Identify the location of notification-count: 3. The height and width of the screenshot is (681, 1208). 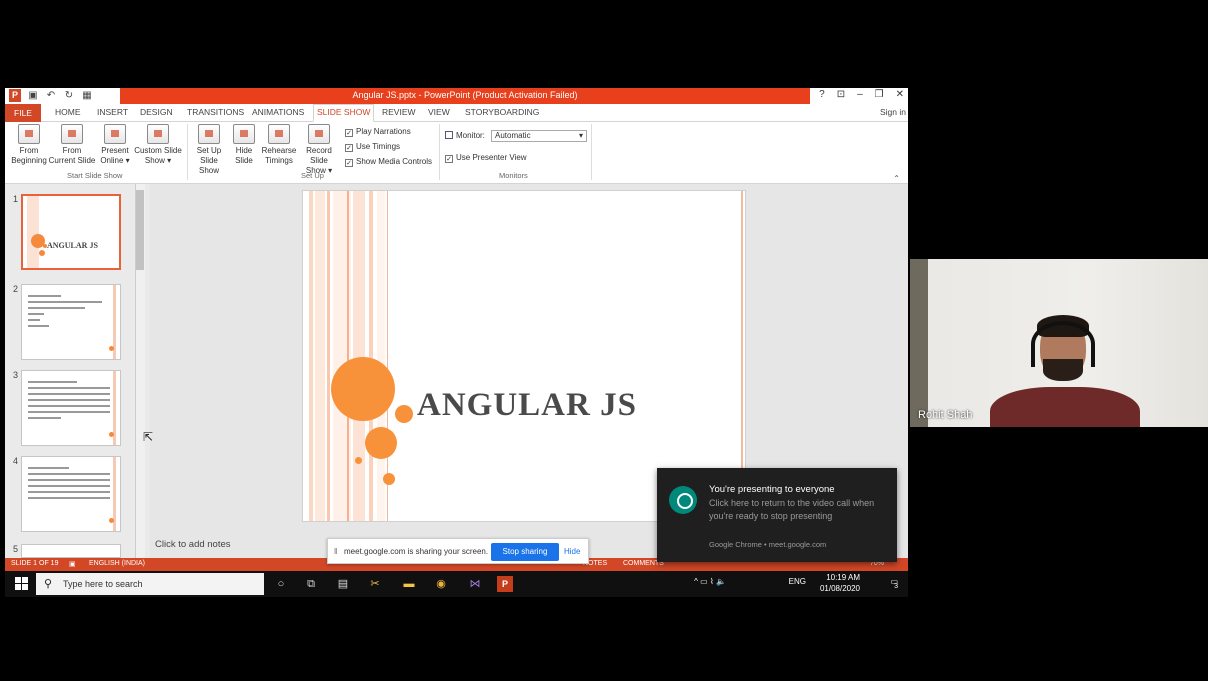
(896, 586).